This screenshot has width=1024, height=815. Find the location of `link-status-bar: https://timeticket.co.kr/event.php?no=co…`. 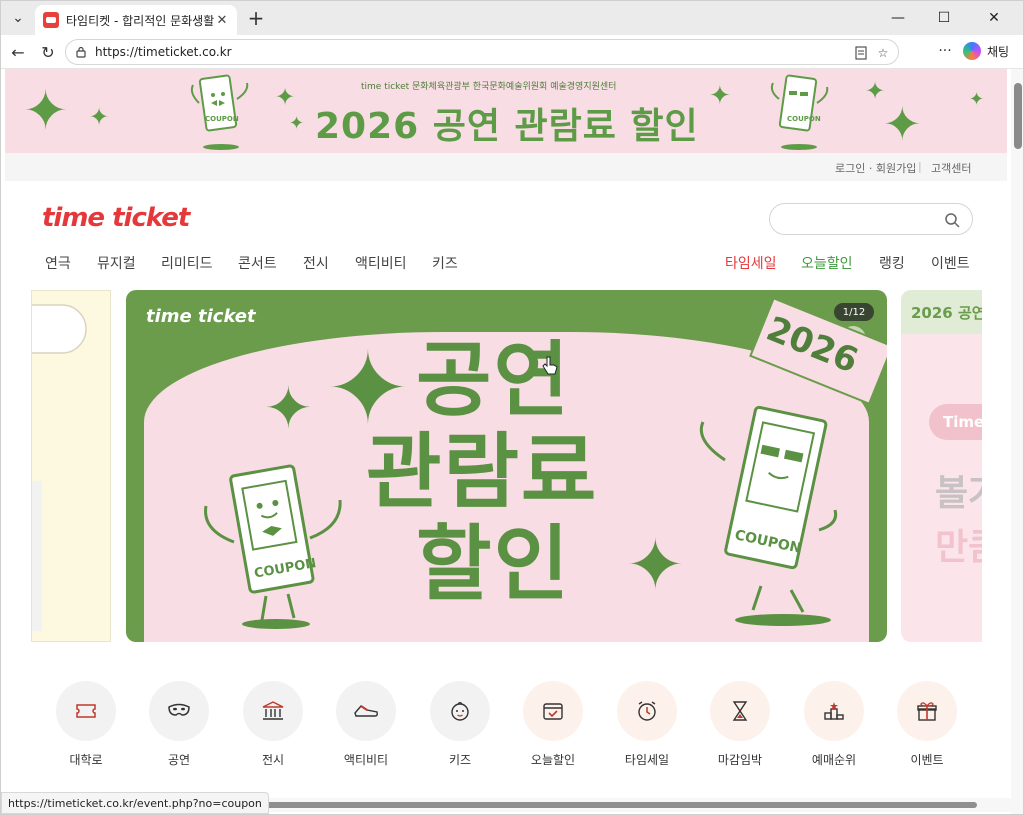

link-status-bar: https://timeticket.co.kr/event.php?no=co… is located at coordinates (135, 803).